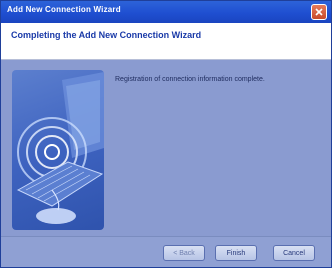 This screenshot has width=332, height=268. Describe the element at coordinates (236, 253) in the screenshot. I see `finish-button: Finish` at that location.